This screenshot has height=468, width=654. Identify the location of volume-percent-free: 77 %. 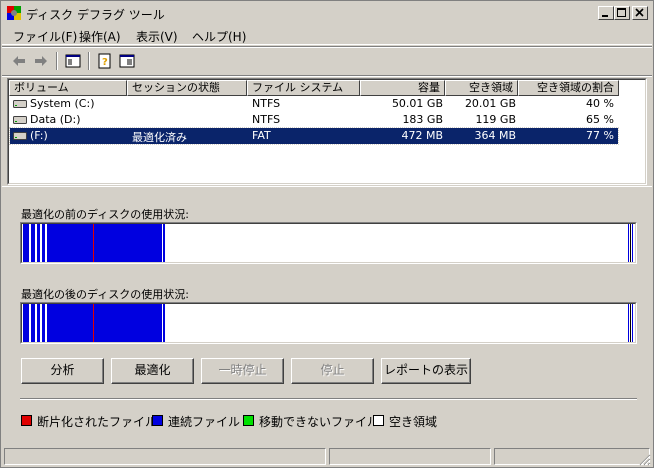
(600, 135).